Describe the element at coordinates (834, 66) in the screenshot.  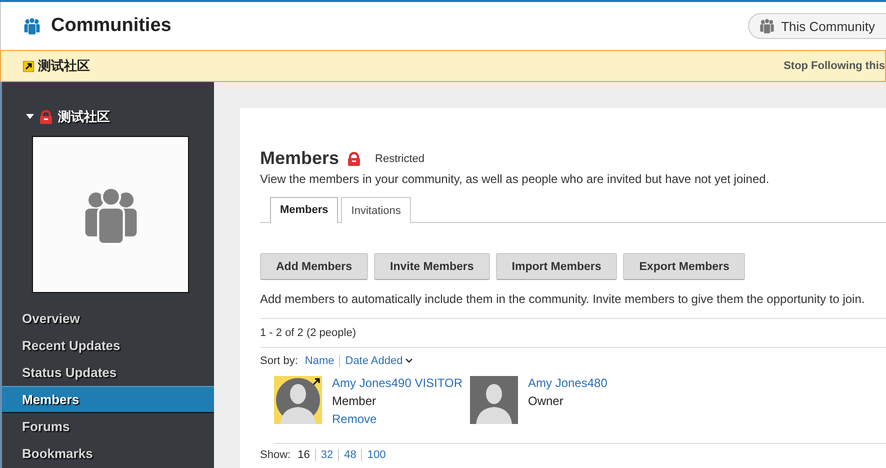
I see `stop-following-link: Stop Following this` at that location.